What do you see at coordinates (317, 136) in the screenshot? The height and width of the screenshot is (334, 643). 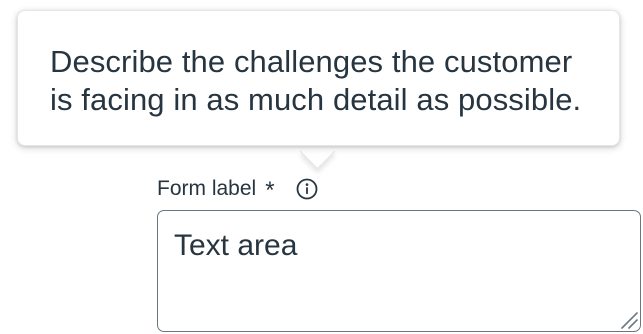 I see `tooltip-arrow-joint` at bounding box center [317, 136].